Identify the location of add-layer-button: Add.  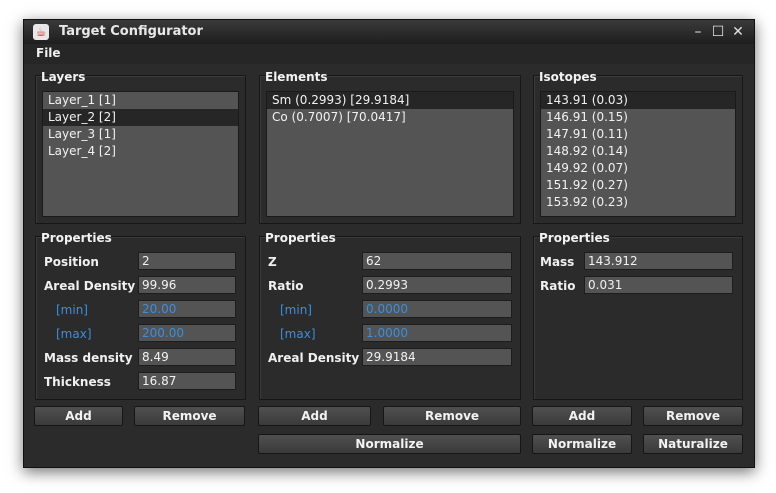
(78, 416).